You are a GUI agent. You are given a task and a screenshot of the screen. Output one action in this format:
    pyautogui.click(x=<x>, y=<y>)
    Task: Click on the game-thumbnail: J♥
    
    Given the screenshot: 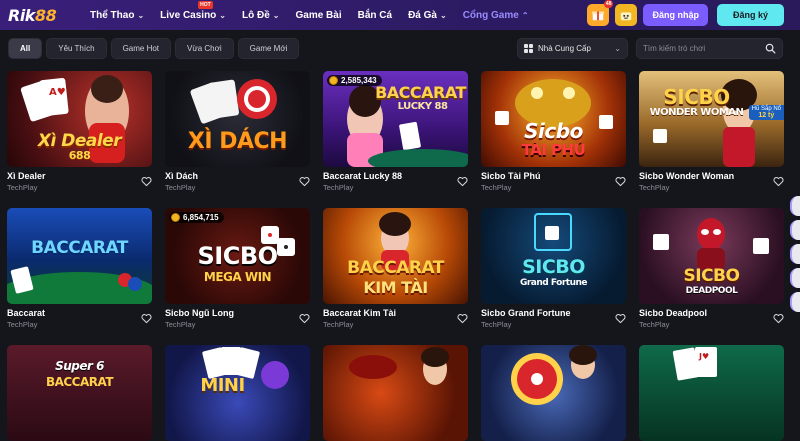 What is the action you would take?
    pyautogui.click(x=711, y=393)
    